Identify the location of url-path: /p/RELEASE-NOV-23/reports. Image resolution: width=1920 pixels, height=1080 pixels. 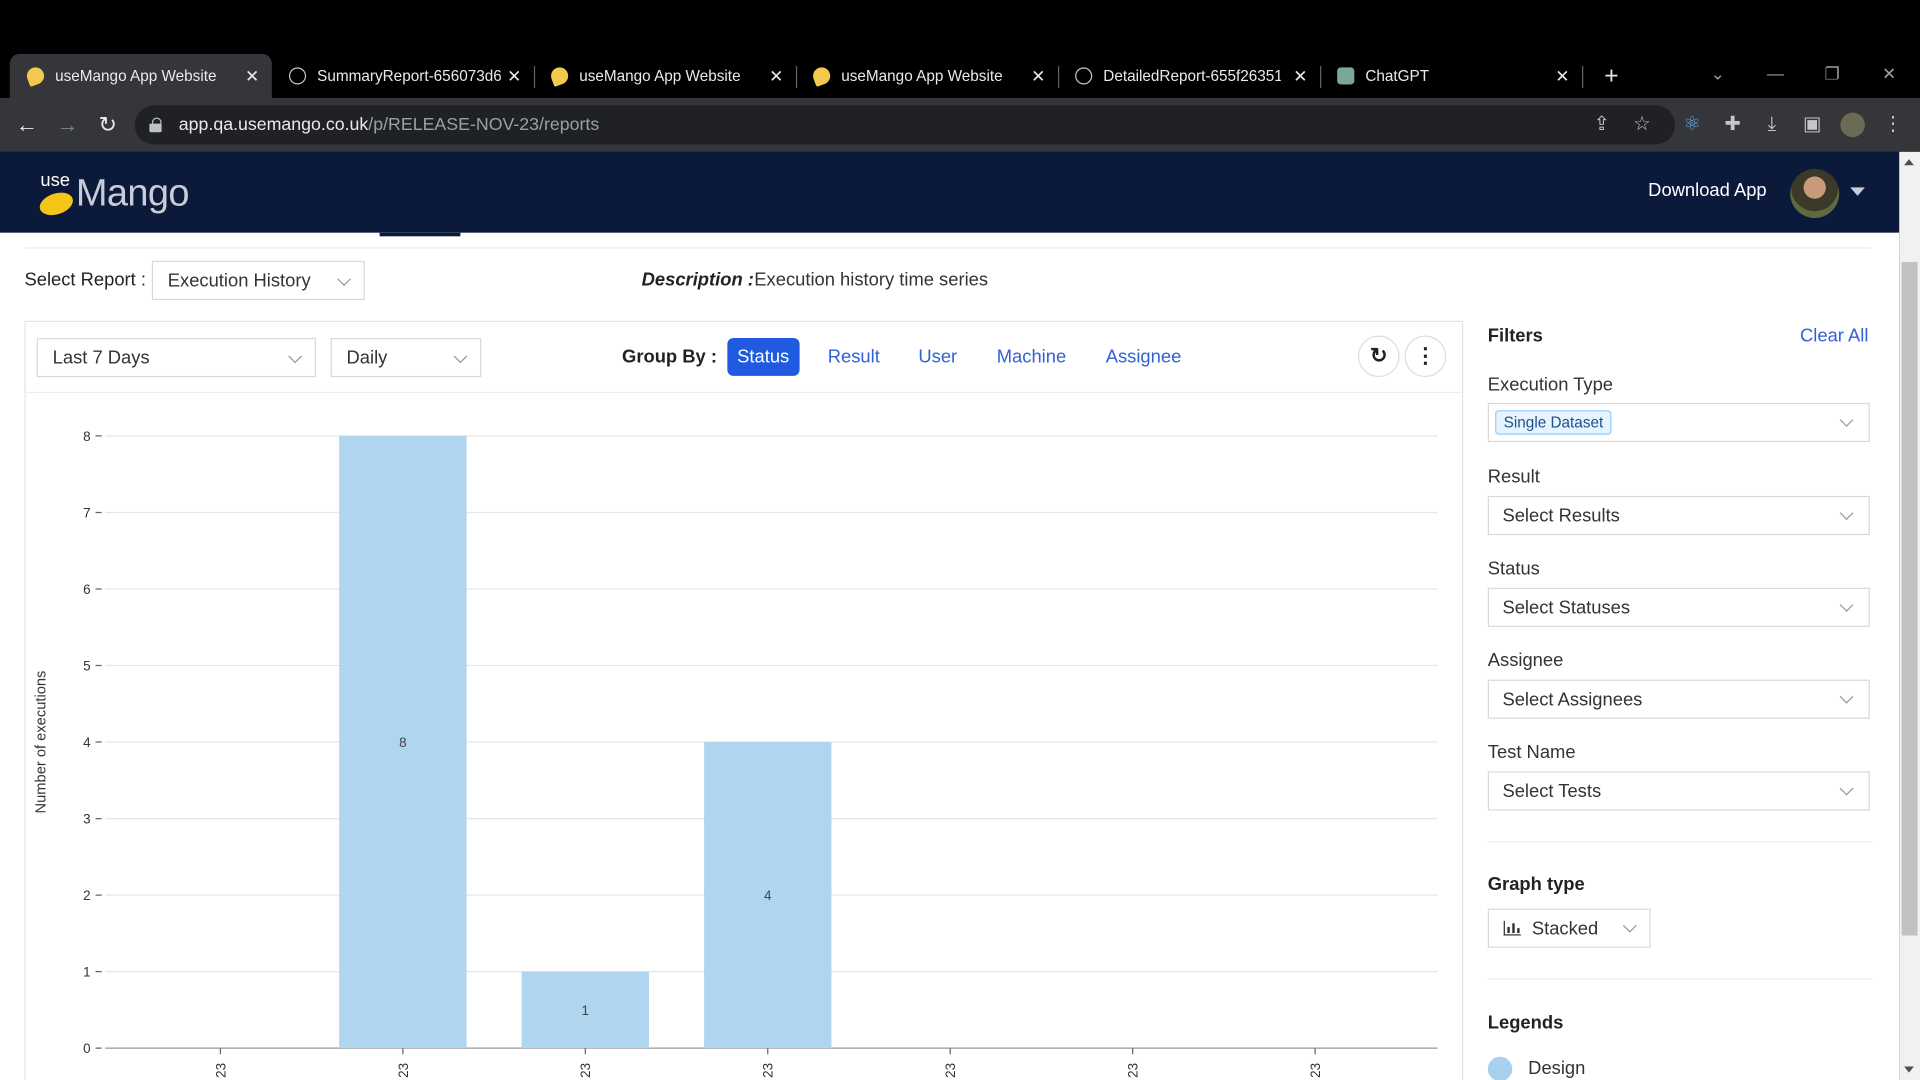
(484, 125).